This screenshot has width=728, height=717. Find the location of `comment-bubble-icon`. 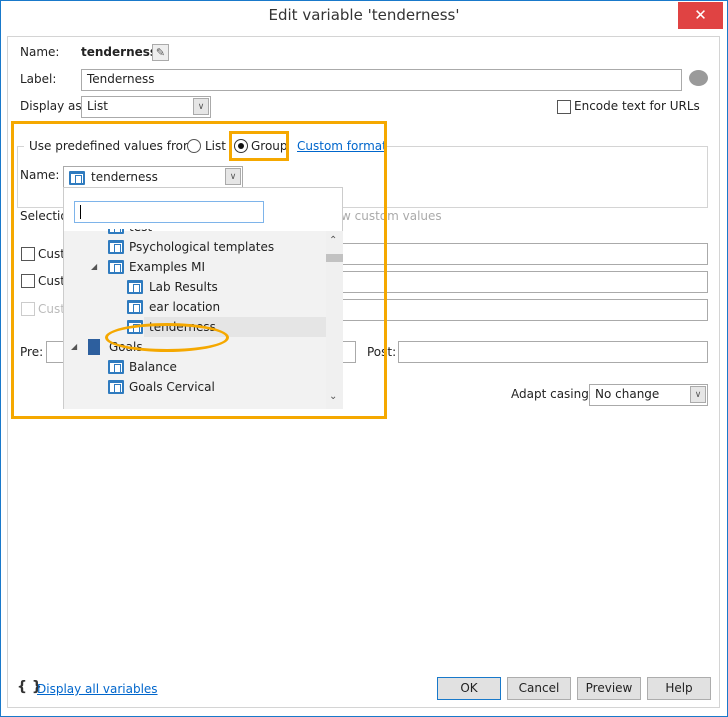

comment-bubble-icon is located at coordinates (698, 78).